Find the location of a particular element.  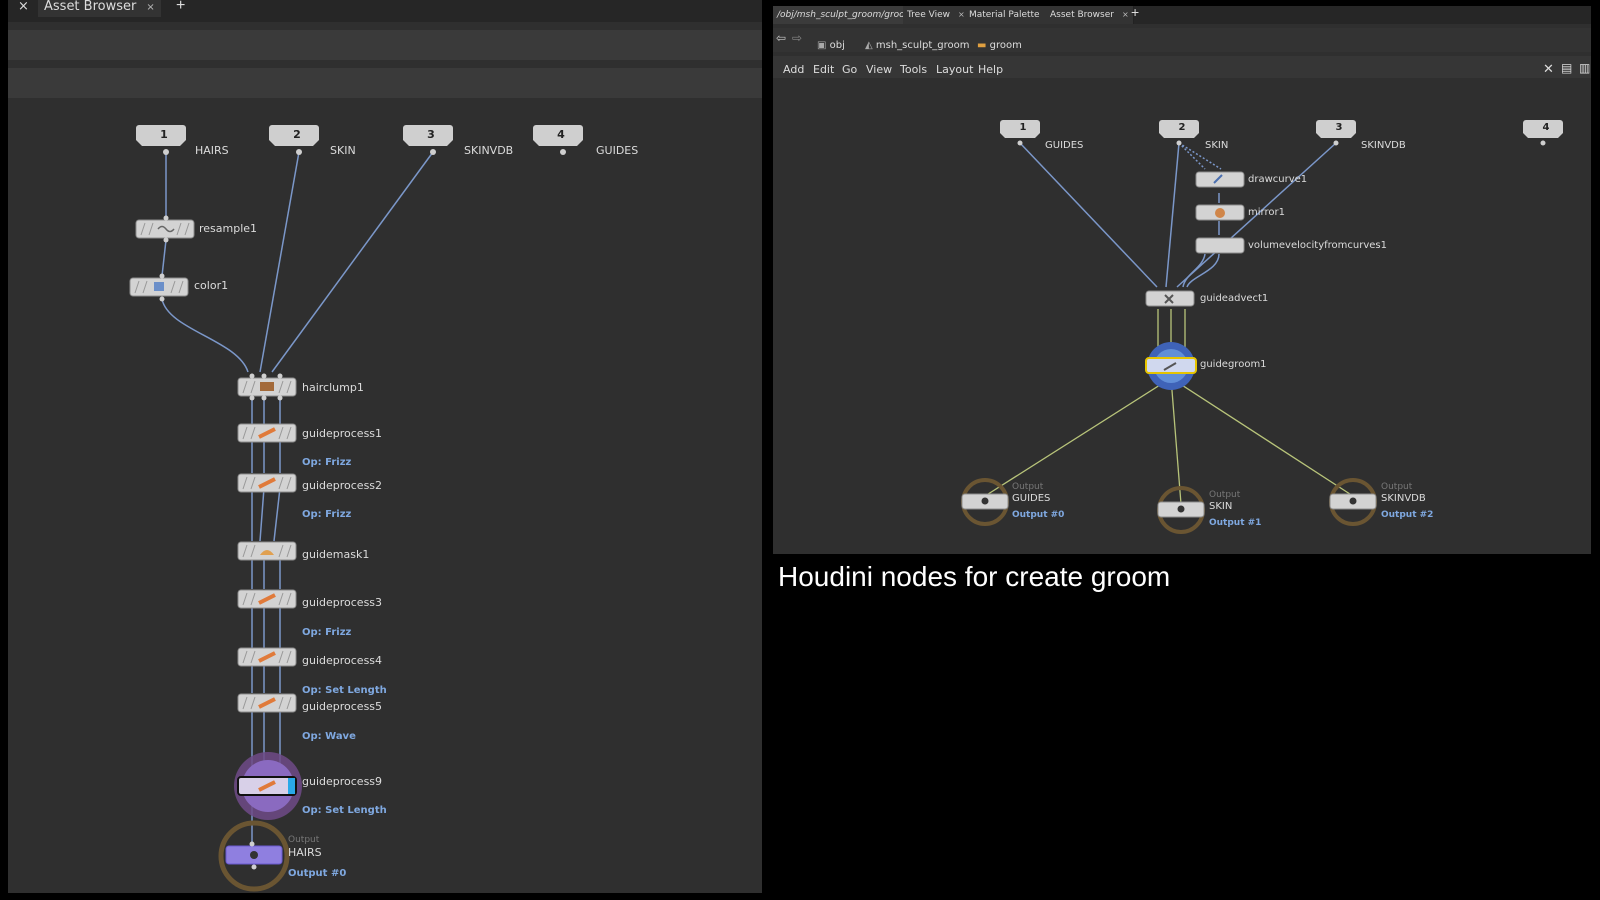

node-label: guideprocess2 is located at coordinates (342, 485).